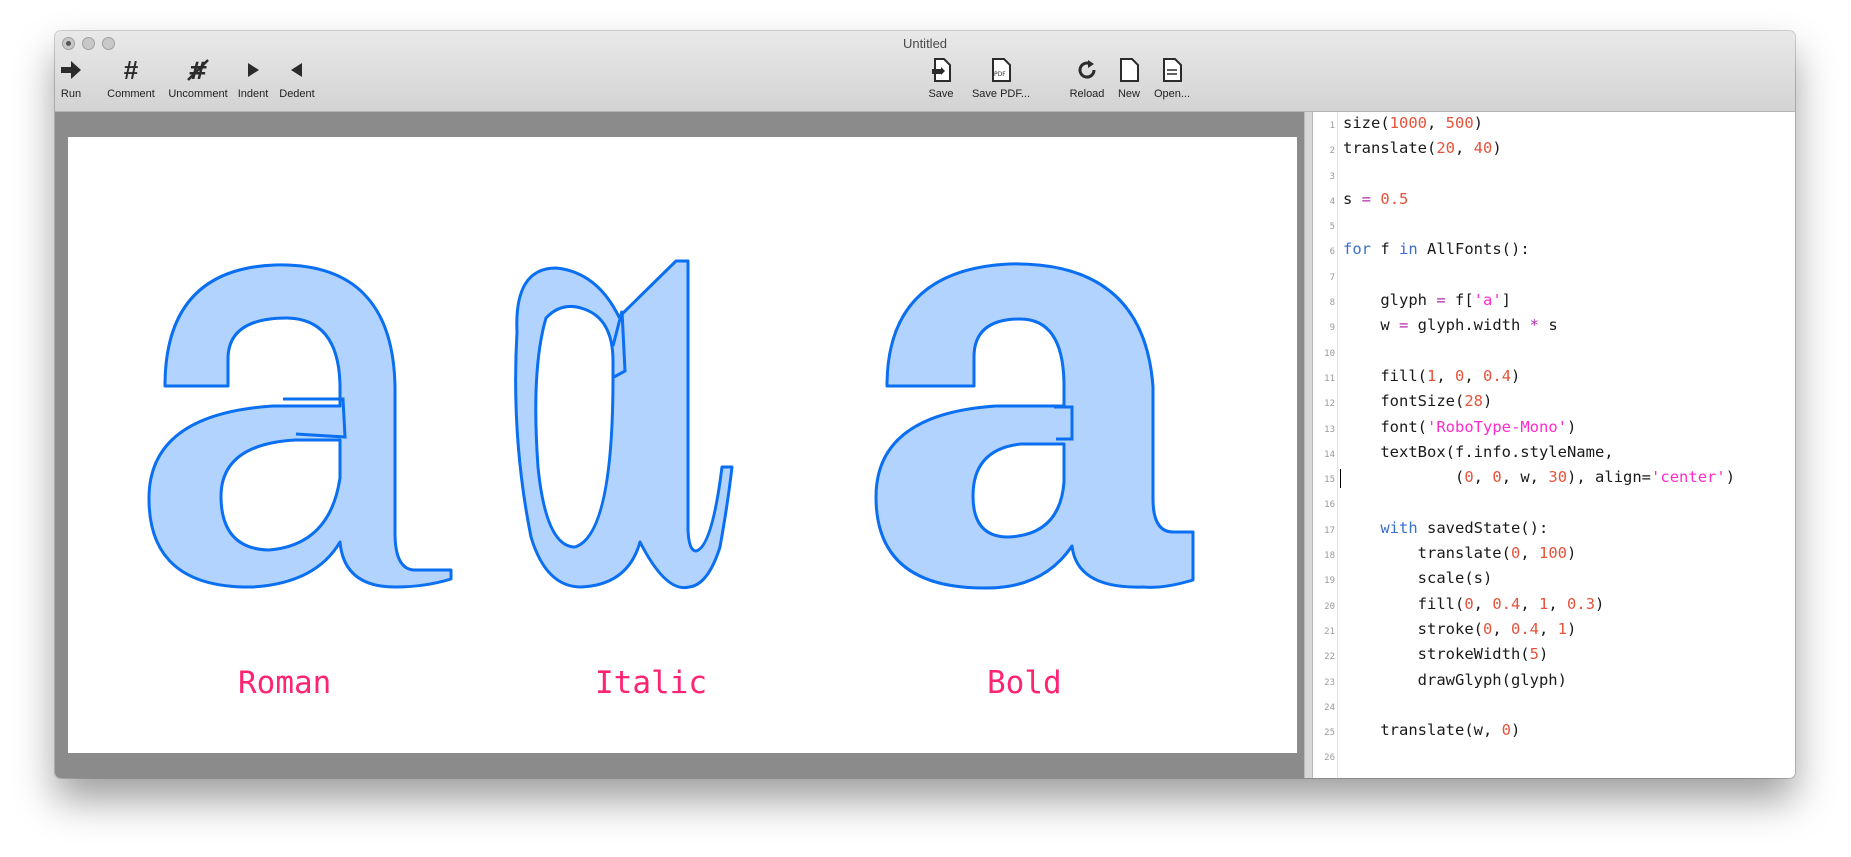 Image resolution: width=1851 pixels, height=857 pixels. I want to click on line-number: 22, so click(1329, 657).